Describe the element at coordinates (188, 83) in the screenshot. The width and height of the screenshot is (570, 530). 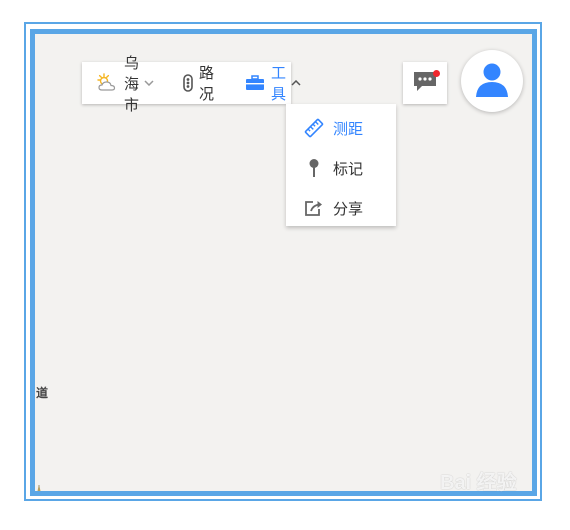
I see `traffic-light-icon` at that location.